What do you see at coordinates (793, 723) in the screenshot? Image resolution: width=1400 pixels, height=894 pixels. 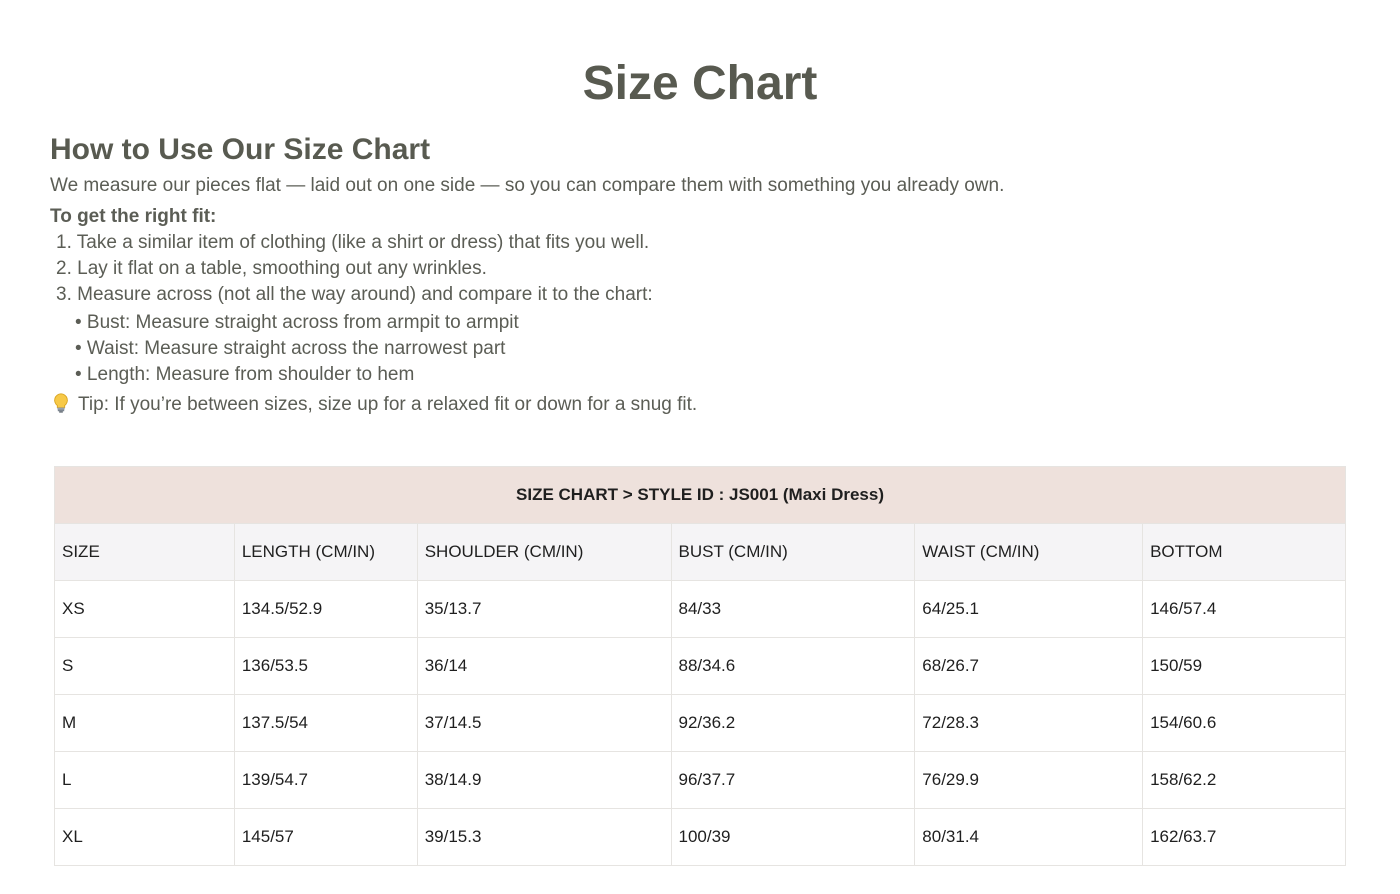 I see `table-cell: 92/36.2` at bounding box center [793, 723].